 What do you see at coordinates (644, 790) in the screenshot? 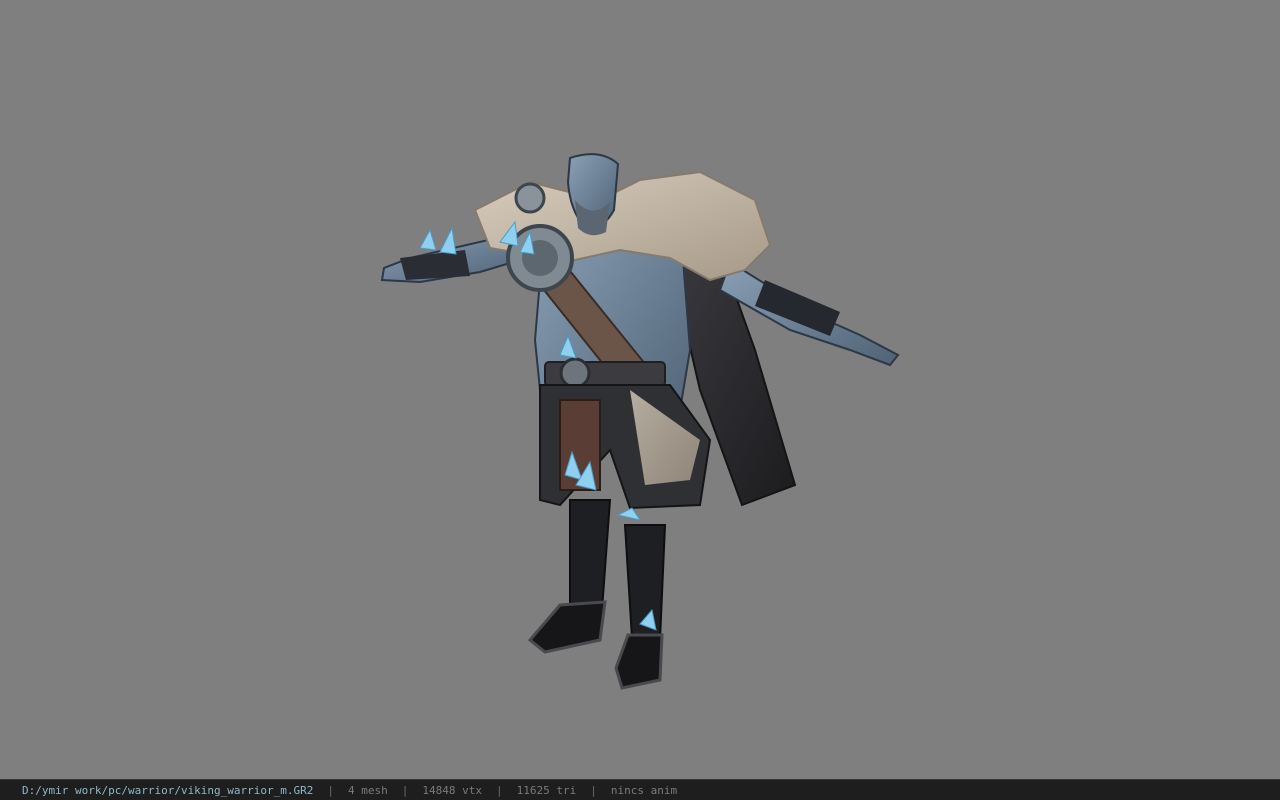
I see `animation-status-label: nincs anim` at bounding box center [644, 790].